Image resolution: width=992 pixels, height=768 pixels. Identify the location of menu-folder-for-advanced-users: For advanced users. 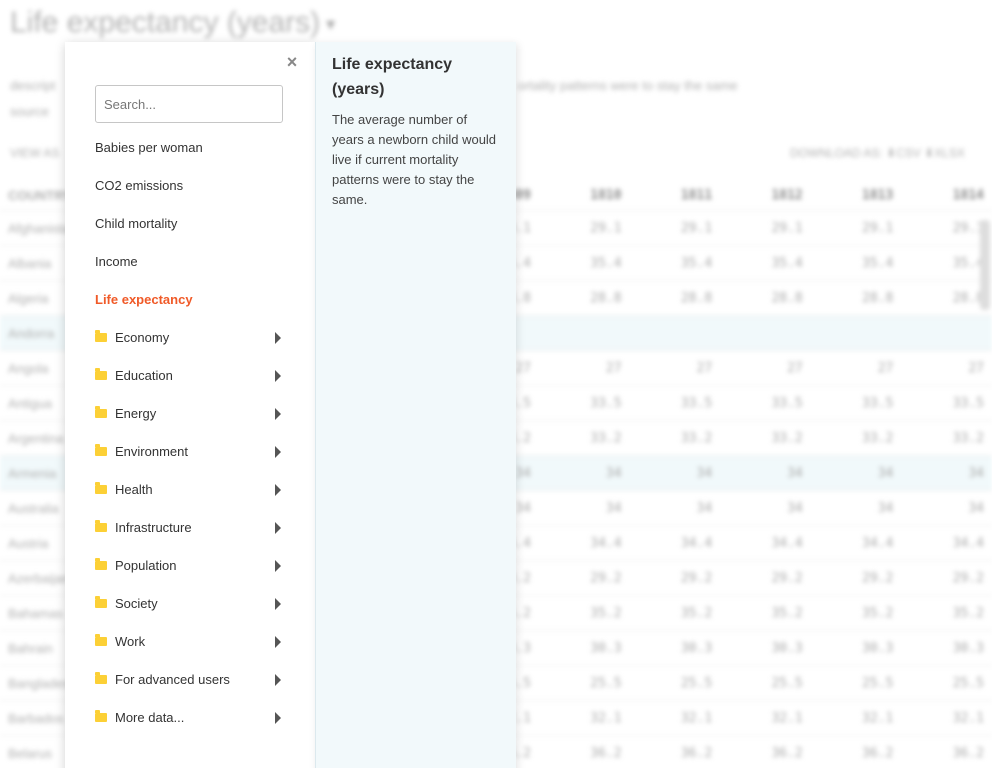
(190, 680).